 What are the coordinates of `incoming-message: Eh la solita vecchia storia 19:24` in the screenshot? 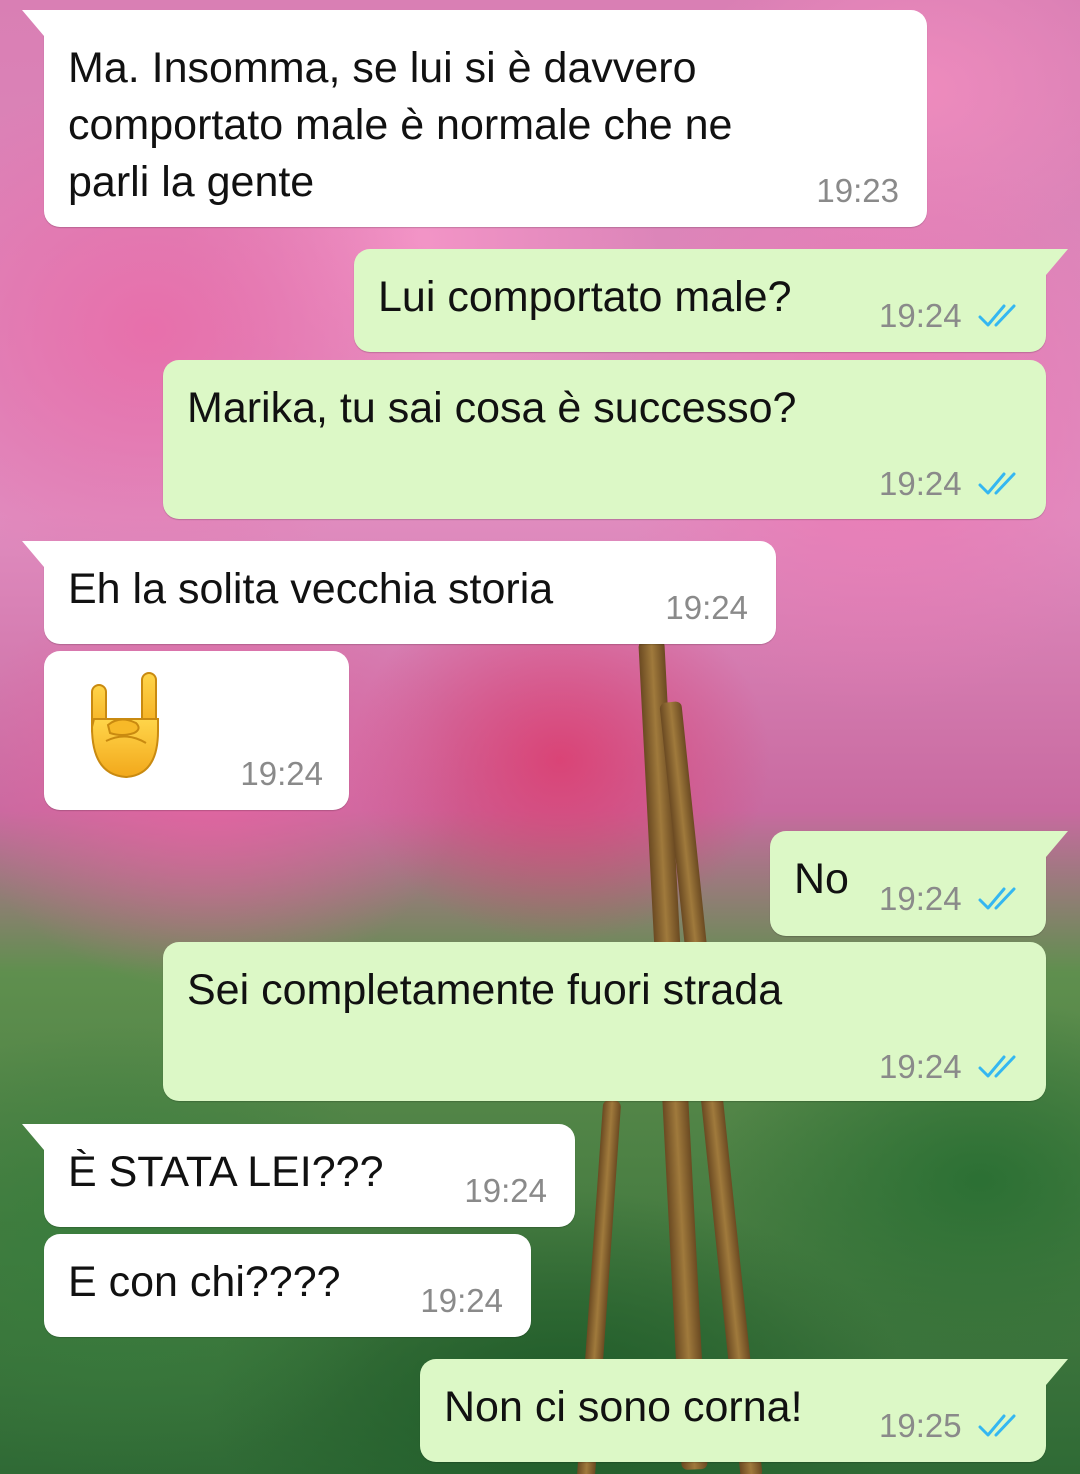 It's located at (399, 592).